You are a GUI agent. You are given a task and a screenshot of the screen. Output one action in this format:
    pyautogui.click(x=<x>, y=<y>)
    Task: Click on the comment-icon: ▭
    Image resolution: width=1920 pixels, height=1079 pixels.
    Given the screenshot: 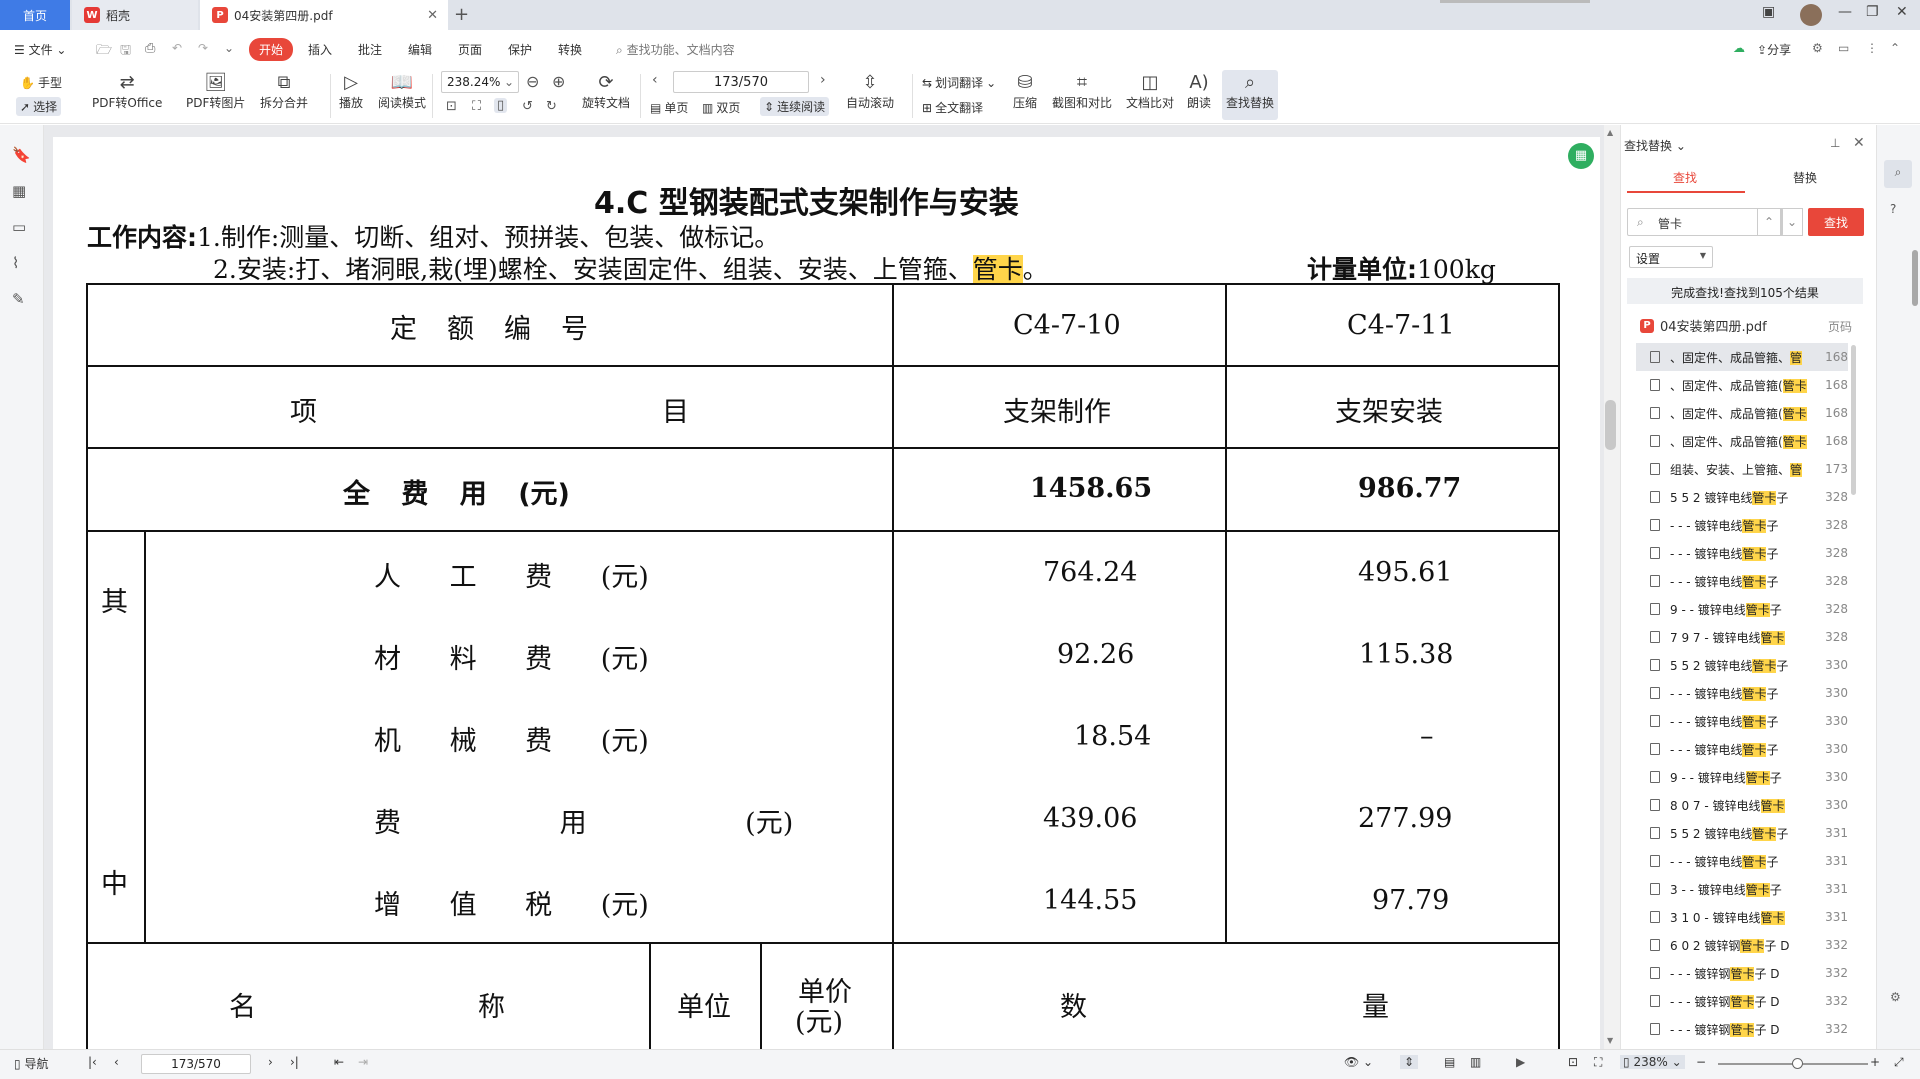 What is the action you would take?
    pyautogui.click(x=19, y=227)
    